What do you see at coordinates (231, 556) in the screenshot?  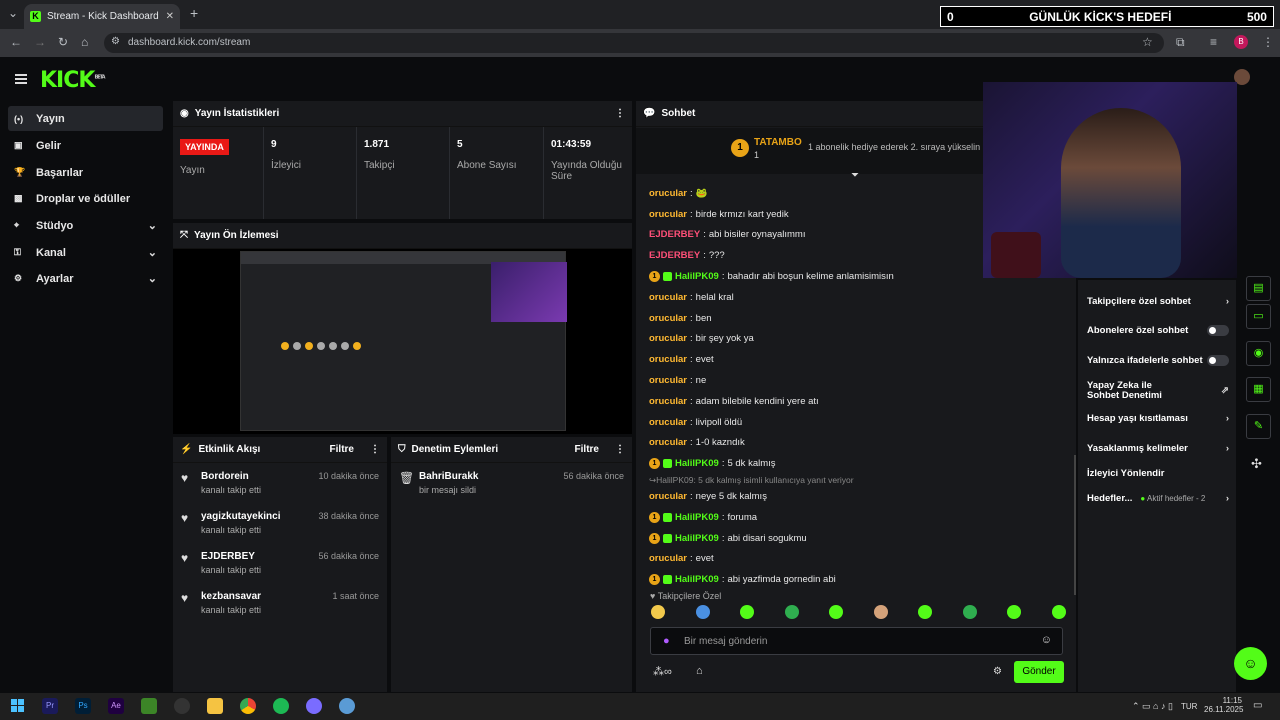 I see `event-user: EJDERBEY` at bounding box center [231, 556].